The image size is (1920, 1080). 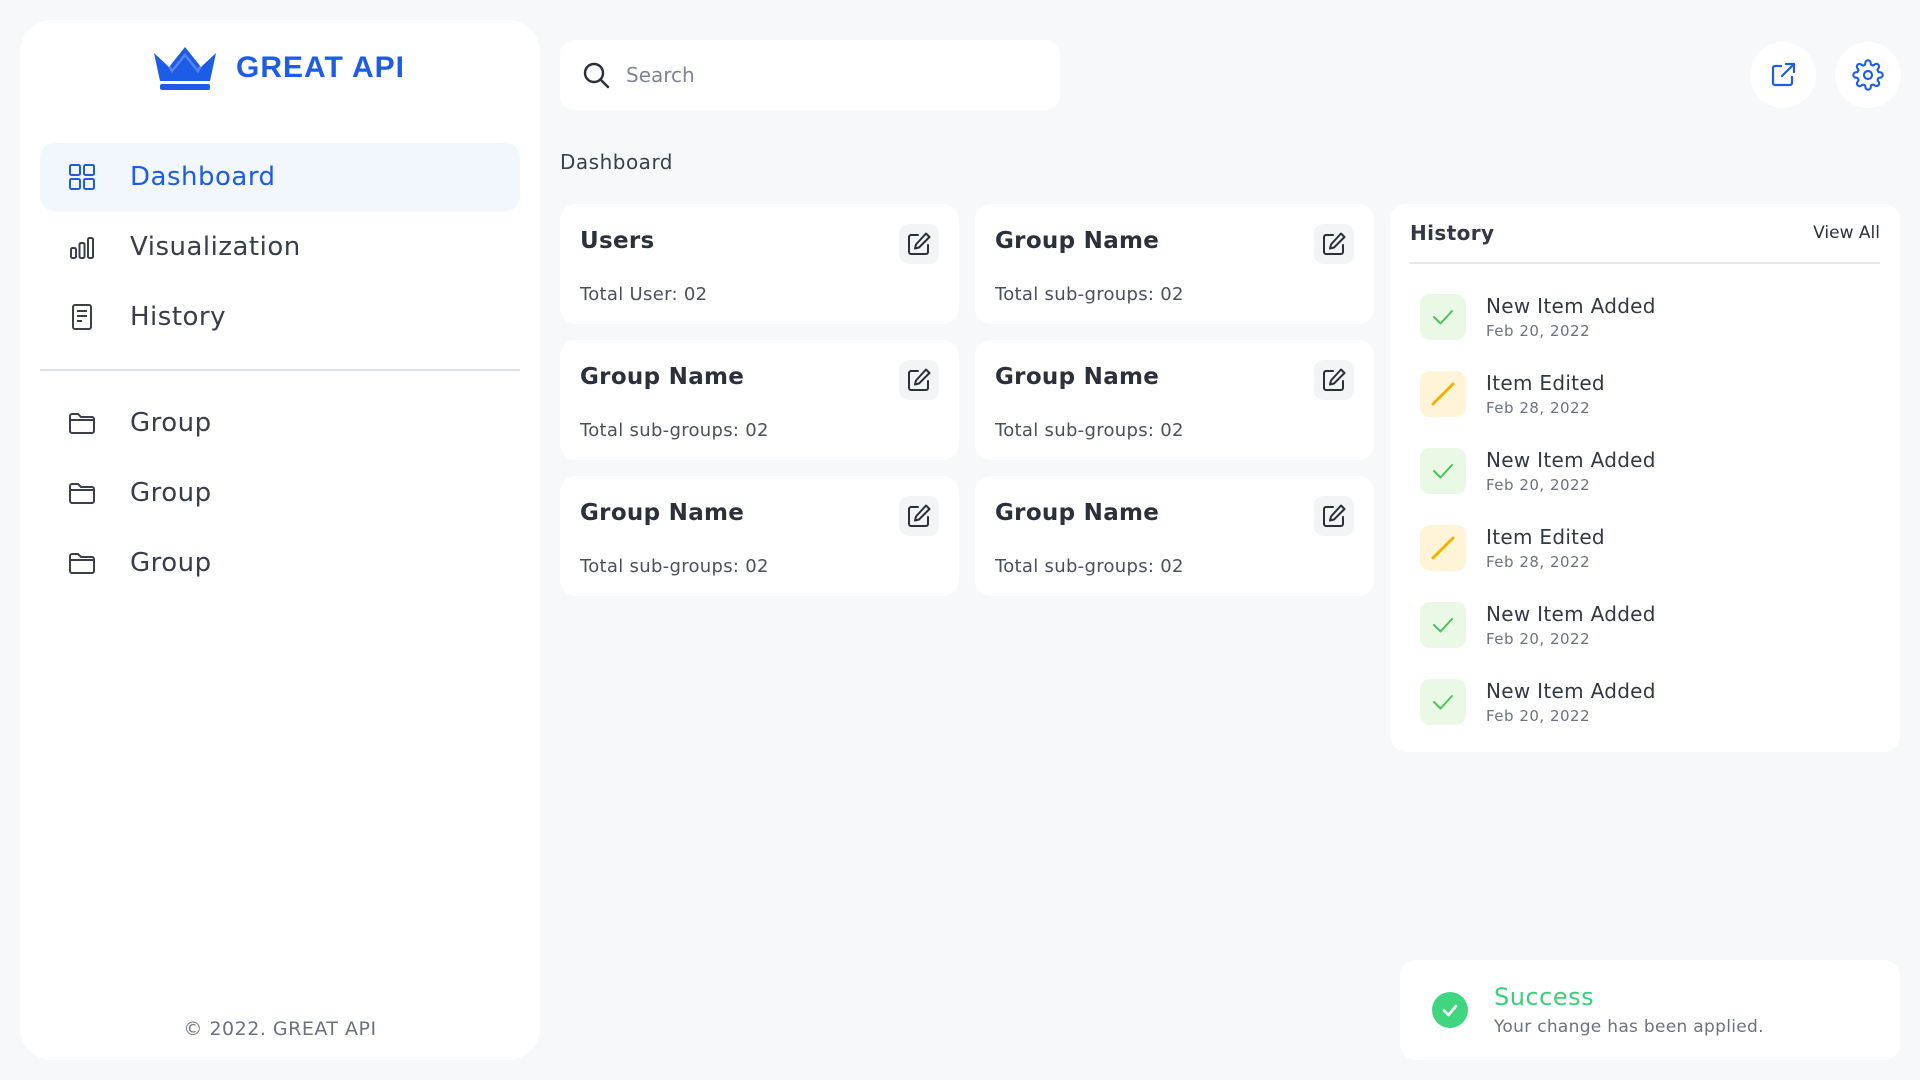 What do you see at coordinates (1452, 233) in the screenshot?
I see `history-title: History` at bounding box center [1452, 233].